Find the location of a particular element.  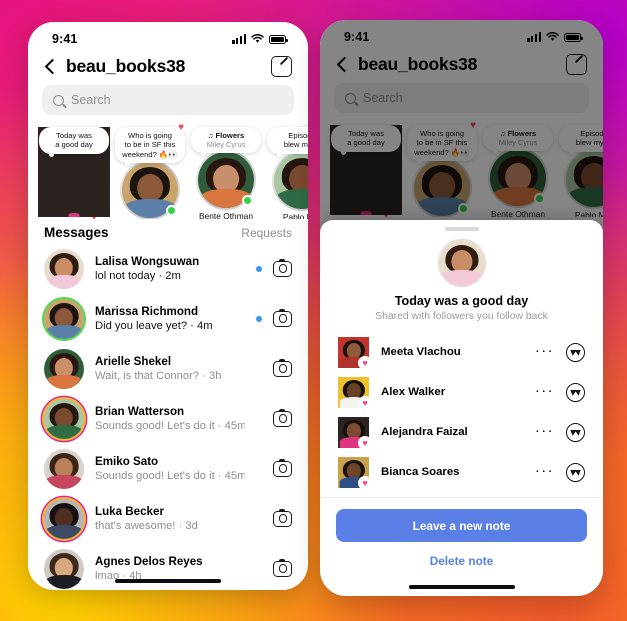

note-bubble-text: Today was a good day is located at coordinates (74, 140).